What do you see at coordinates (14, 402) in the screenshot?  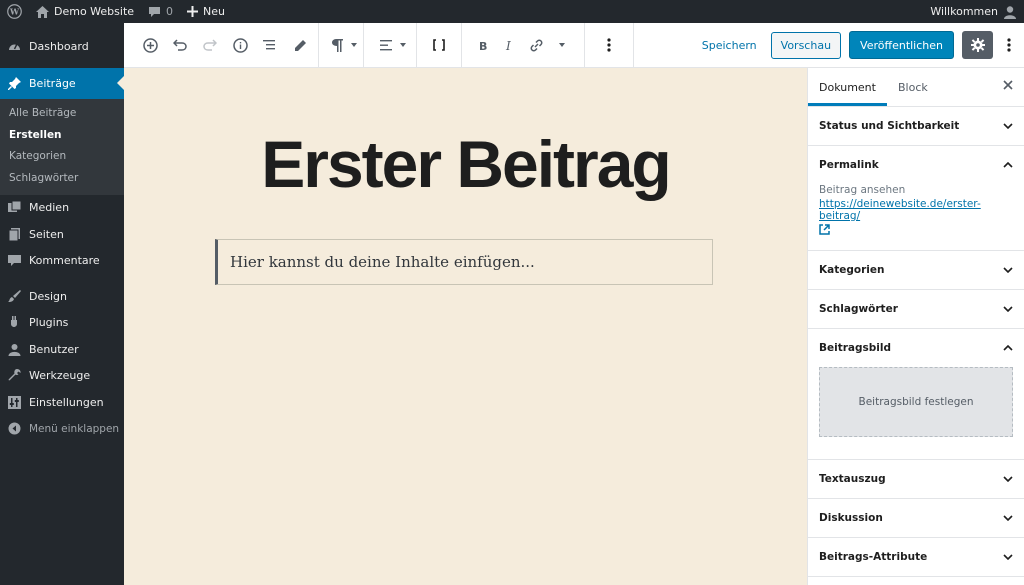 I see `settings-sliders-icon` at bounding box center [14, 402].